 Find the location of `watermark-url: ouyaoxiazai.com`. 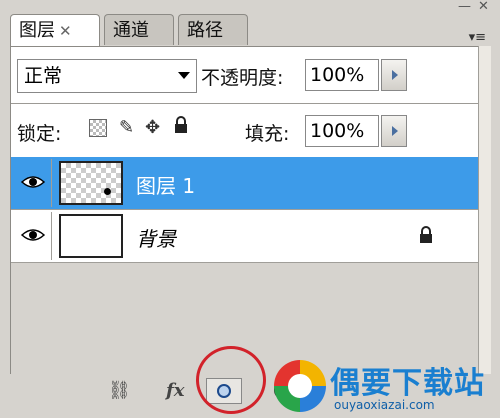

watermark-url: ouyaoxiazai.com is located at coordinates (384, 405).